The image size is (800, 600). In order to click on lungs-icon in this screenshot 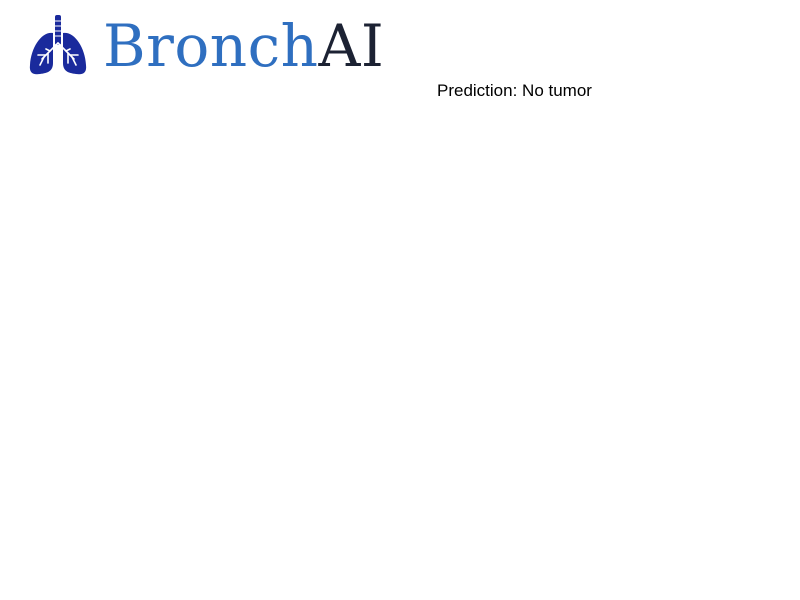, I will do `click(58, 45)`.